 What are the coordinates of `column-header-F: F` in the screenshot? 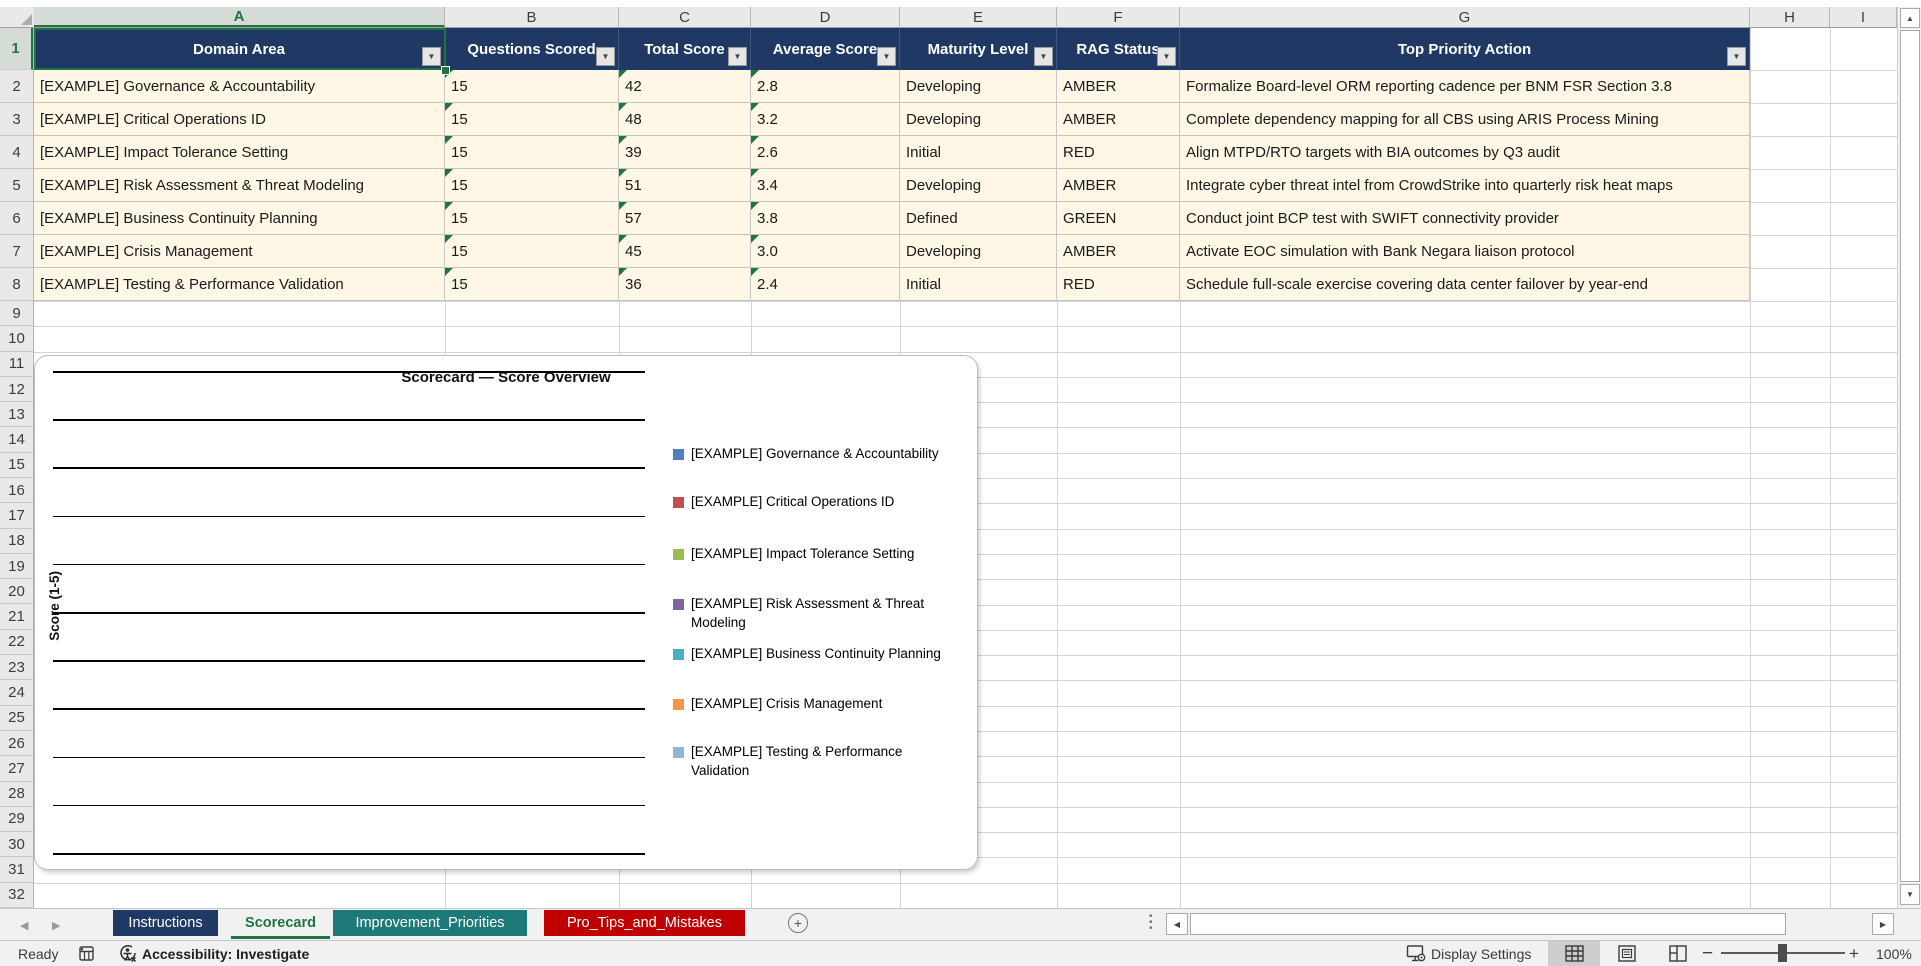 It's located at (1118, 17).